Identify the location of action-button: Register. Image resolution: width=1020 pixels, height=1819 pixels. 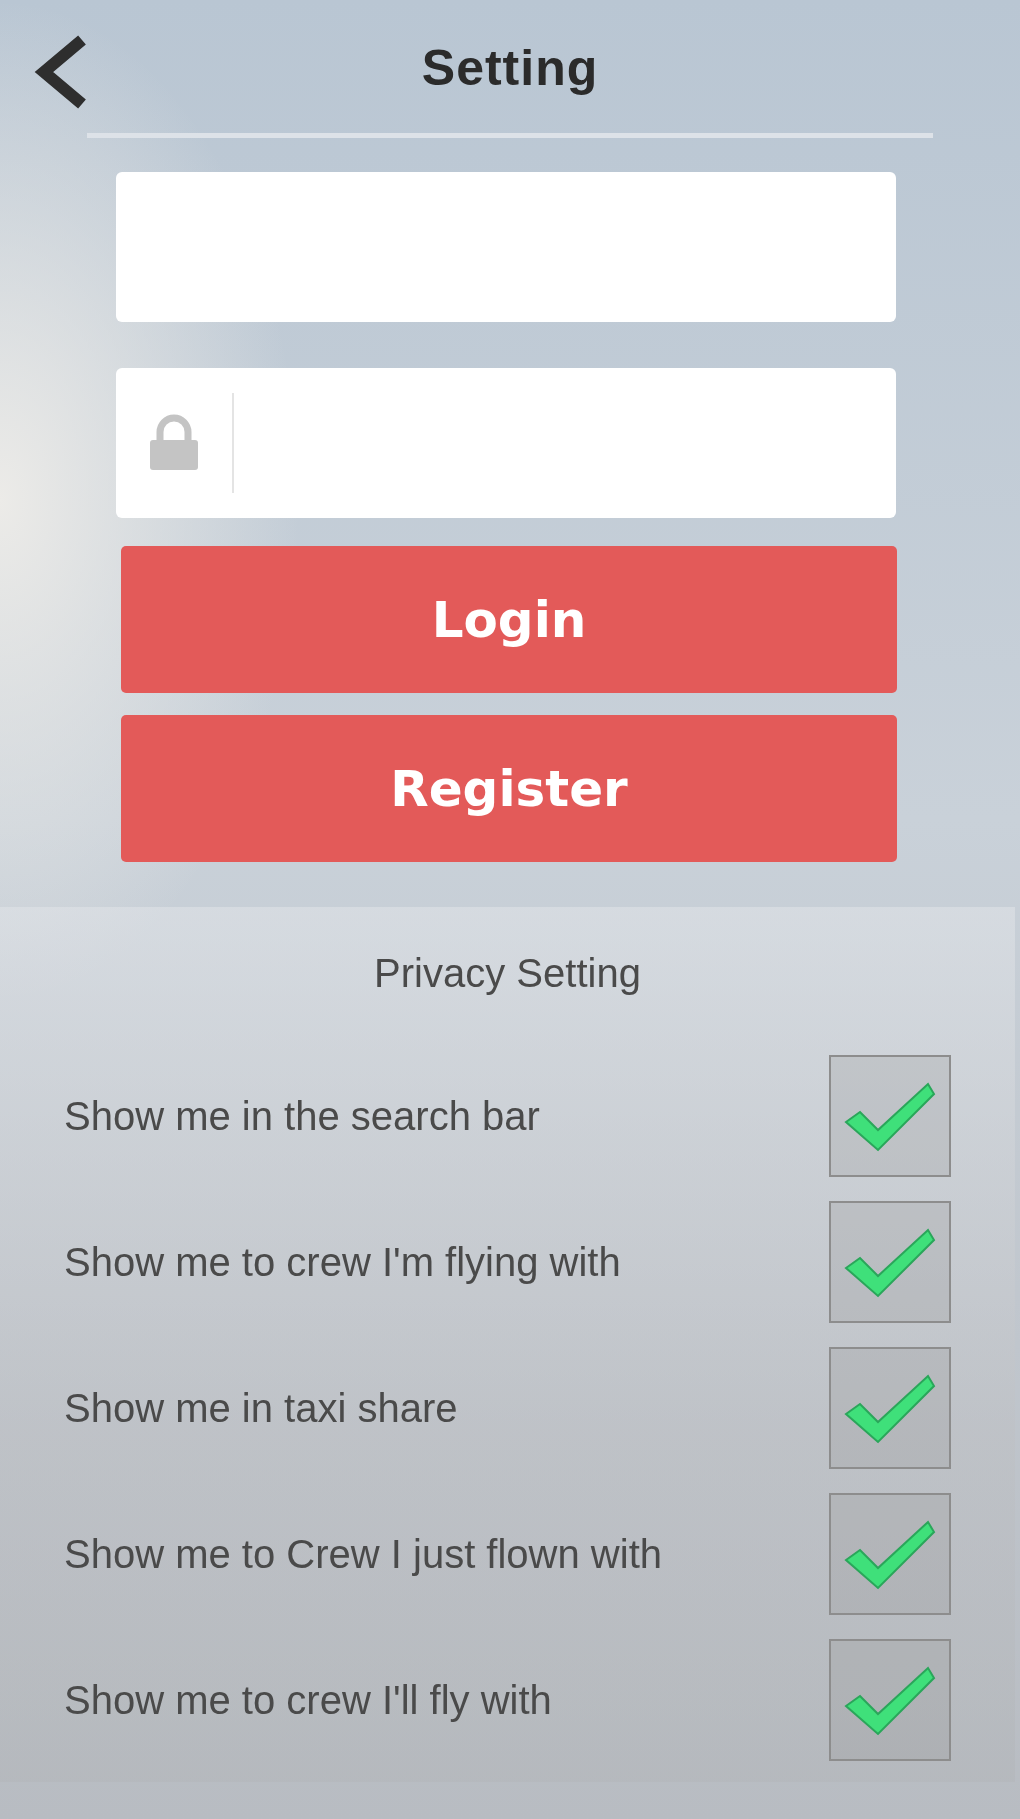
(509, 788).